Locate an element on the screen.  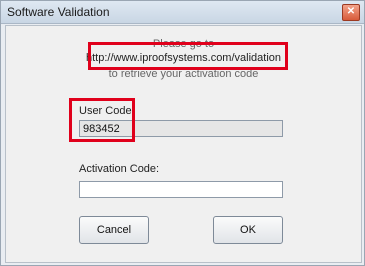
url-highlight-box is located at coordinates (188, 56).